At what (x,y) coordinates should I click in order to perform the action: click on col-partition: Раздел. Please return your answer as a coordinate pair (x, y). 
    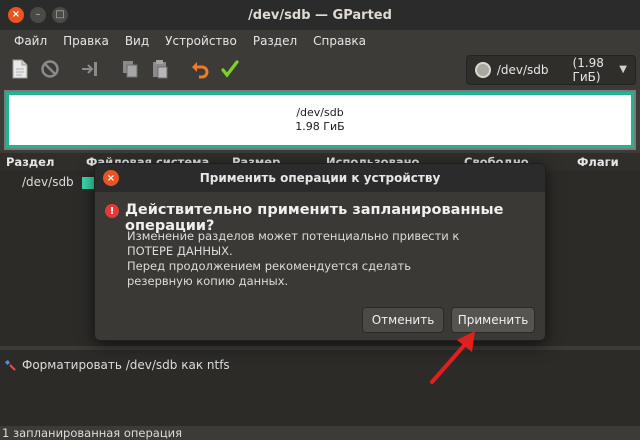
    Looking at the image, I should click on (30, 162).